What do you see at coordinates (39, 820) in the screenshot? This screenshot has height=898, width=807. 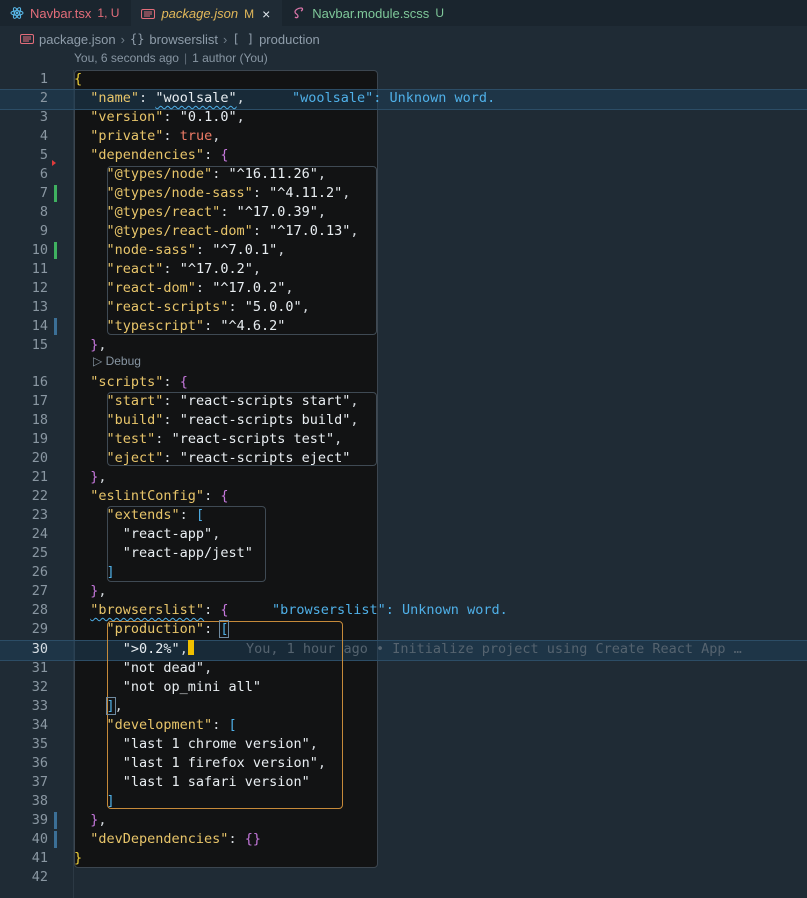 I see `line-number: 39` at bounding box center [39, 820].